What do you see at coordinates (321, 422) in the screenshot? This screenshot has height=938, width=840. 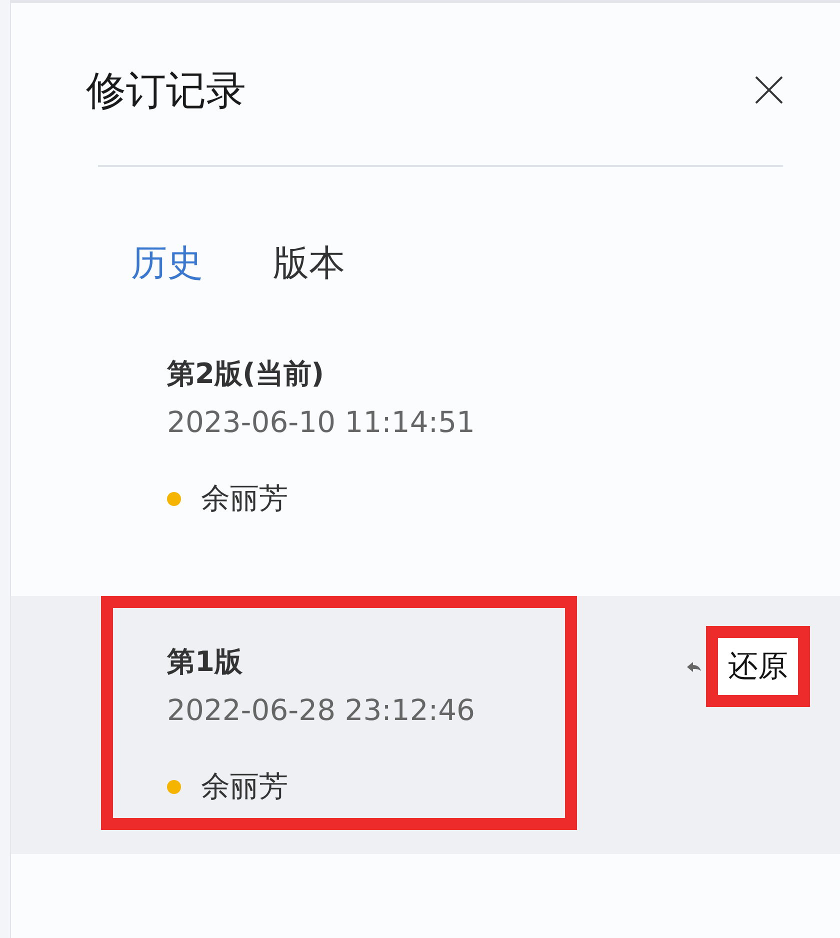 I see `version-time: 2023-06-10 11:14:51` at bounding box center [321, 422].